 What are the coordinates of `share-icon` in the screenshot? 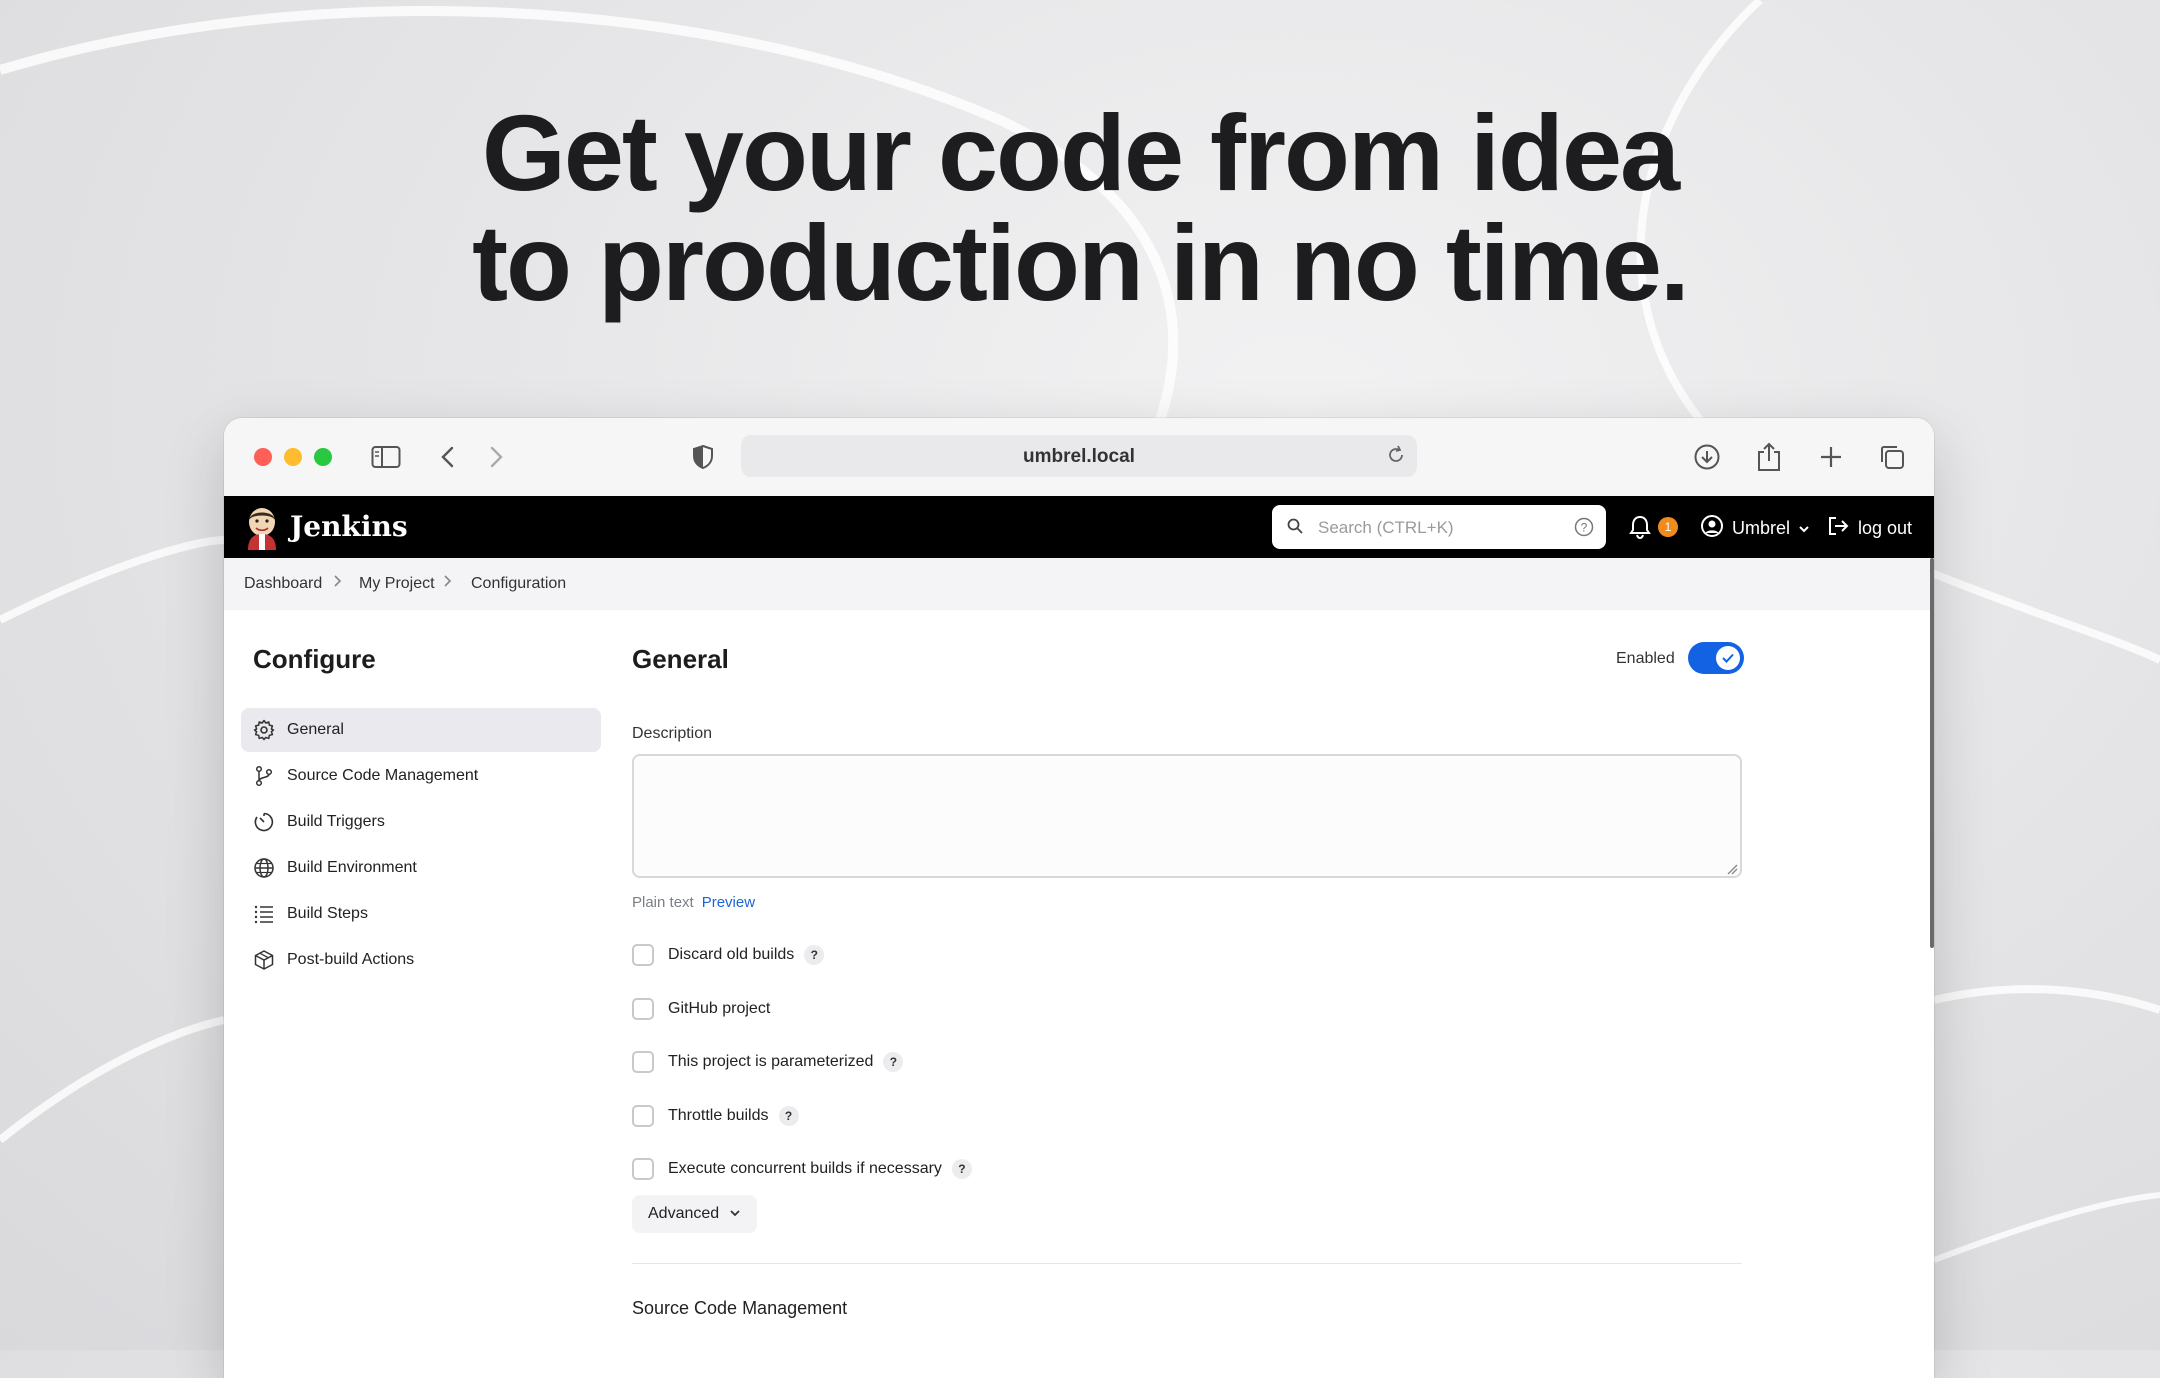 It's located at (1769, 457).